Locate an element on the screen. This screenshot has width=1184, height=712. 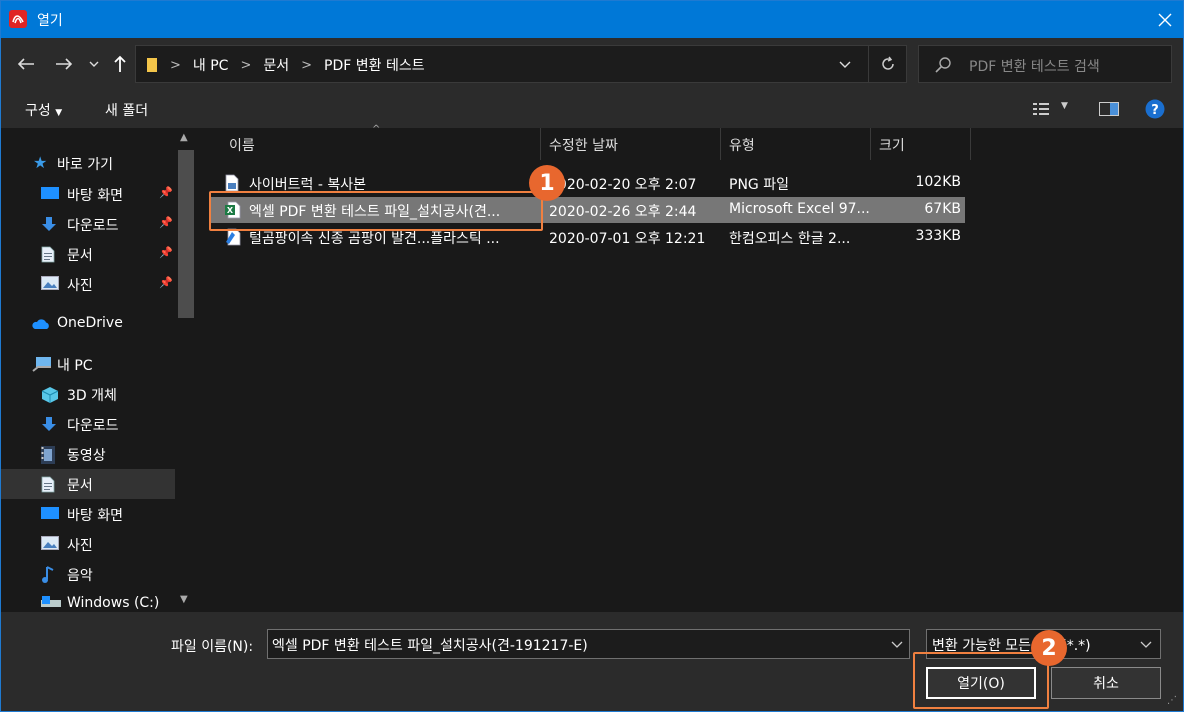
caret-down-icon: ▼ is located at coordinates (59, 113).